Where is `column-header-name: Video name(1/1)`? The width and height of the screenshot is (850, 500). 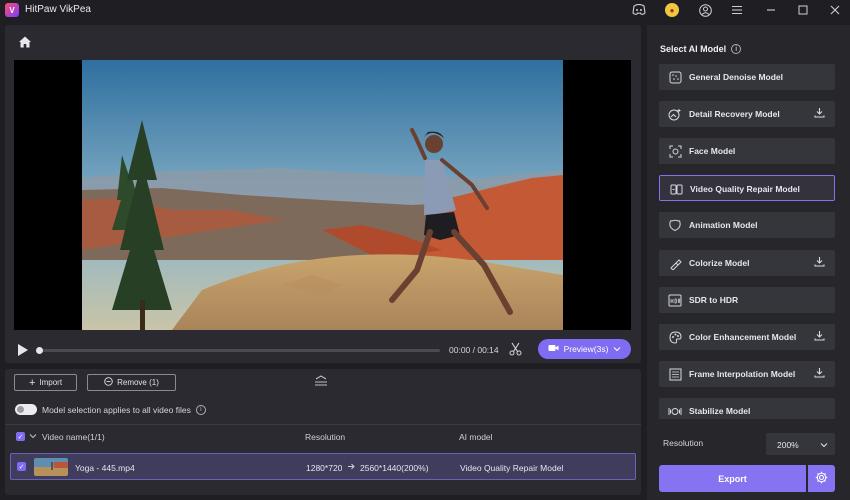
column-header-name: Video name(1/1) is located at coordinates (73, 437).